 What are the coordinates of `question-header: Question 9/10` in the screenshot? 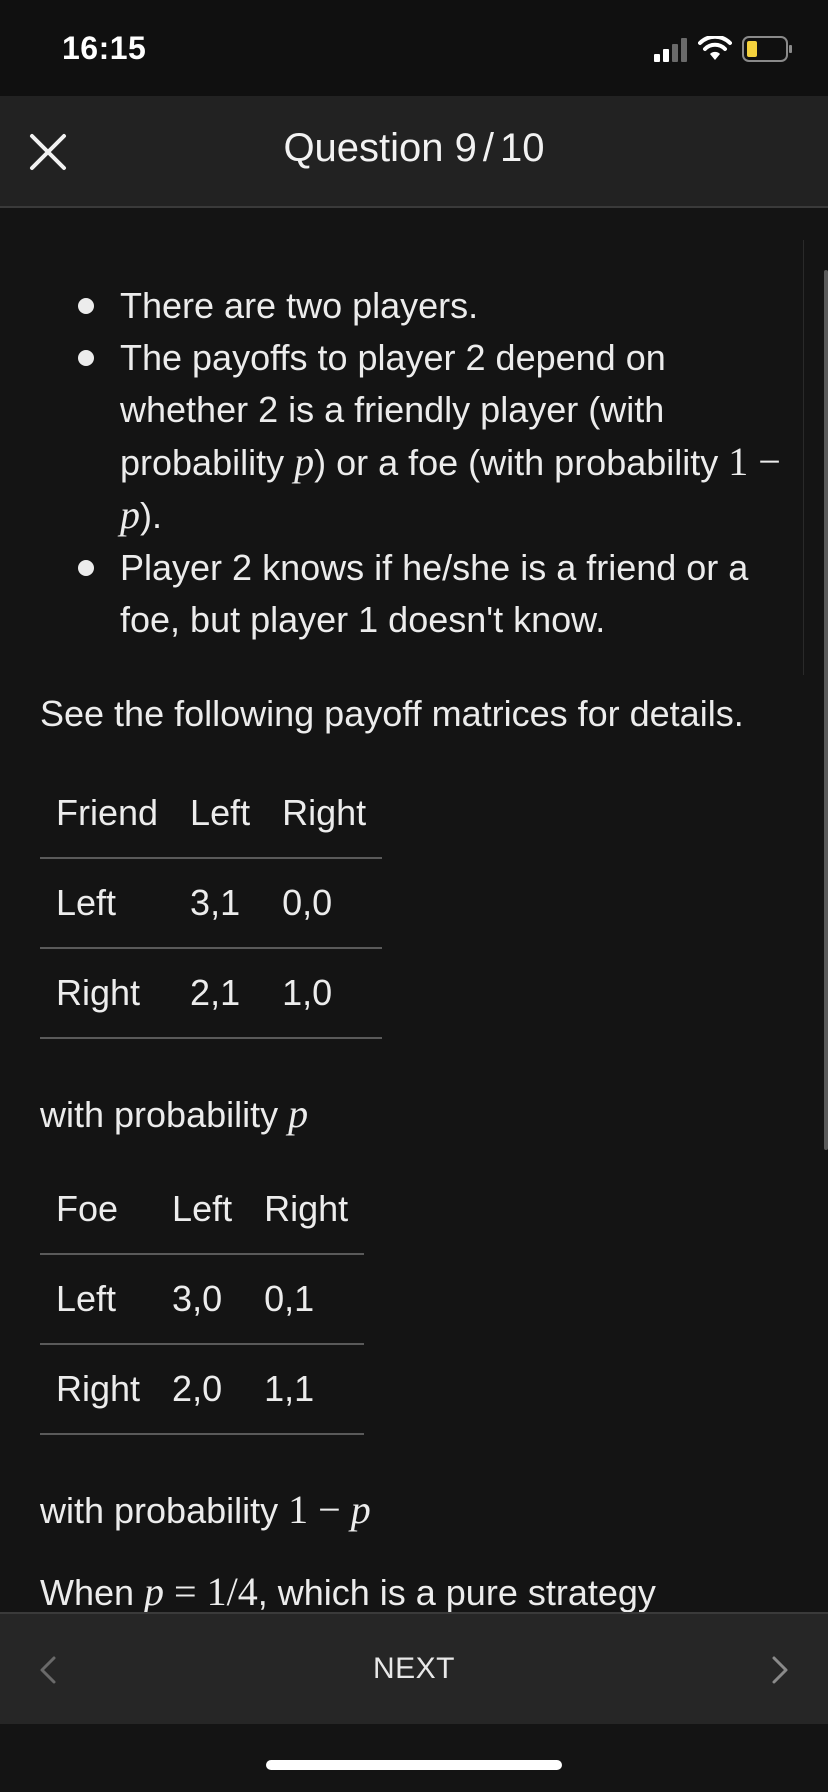 It's located at (414, 152).